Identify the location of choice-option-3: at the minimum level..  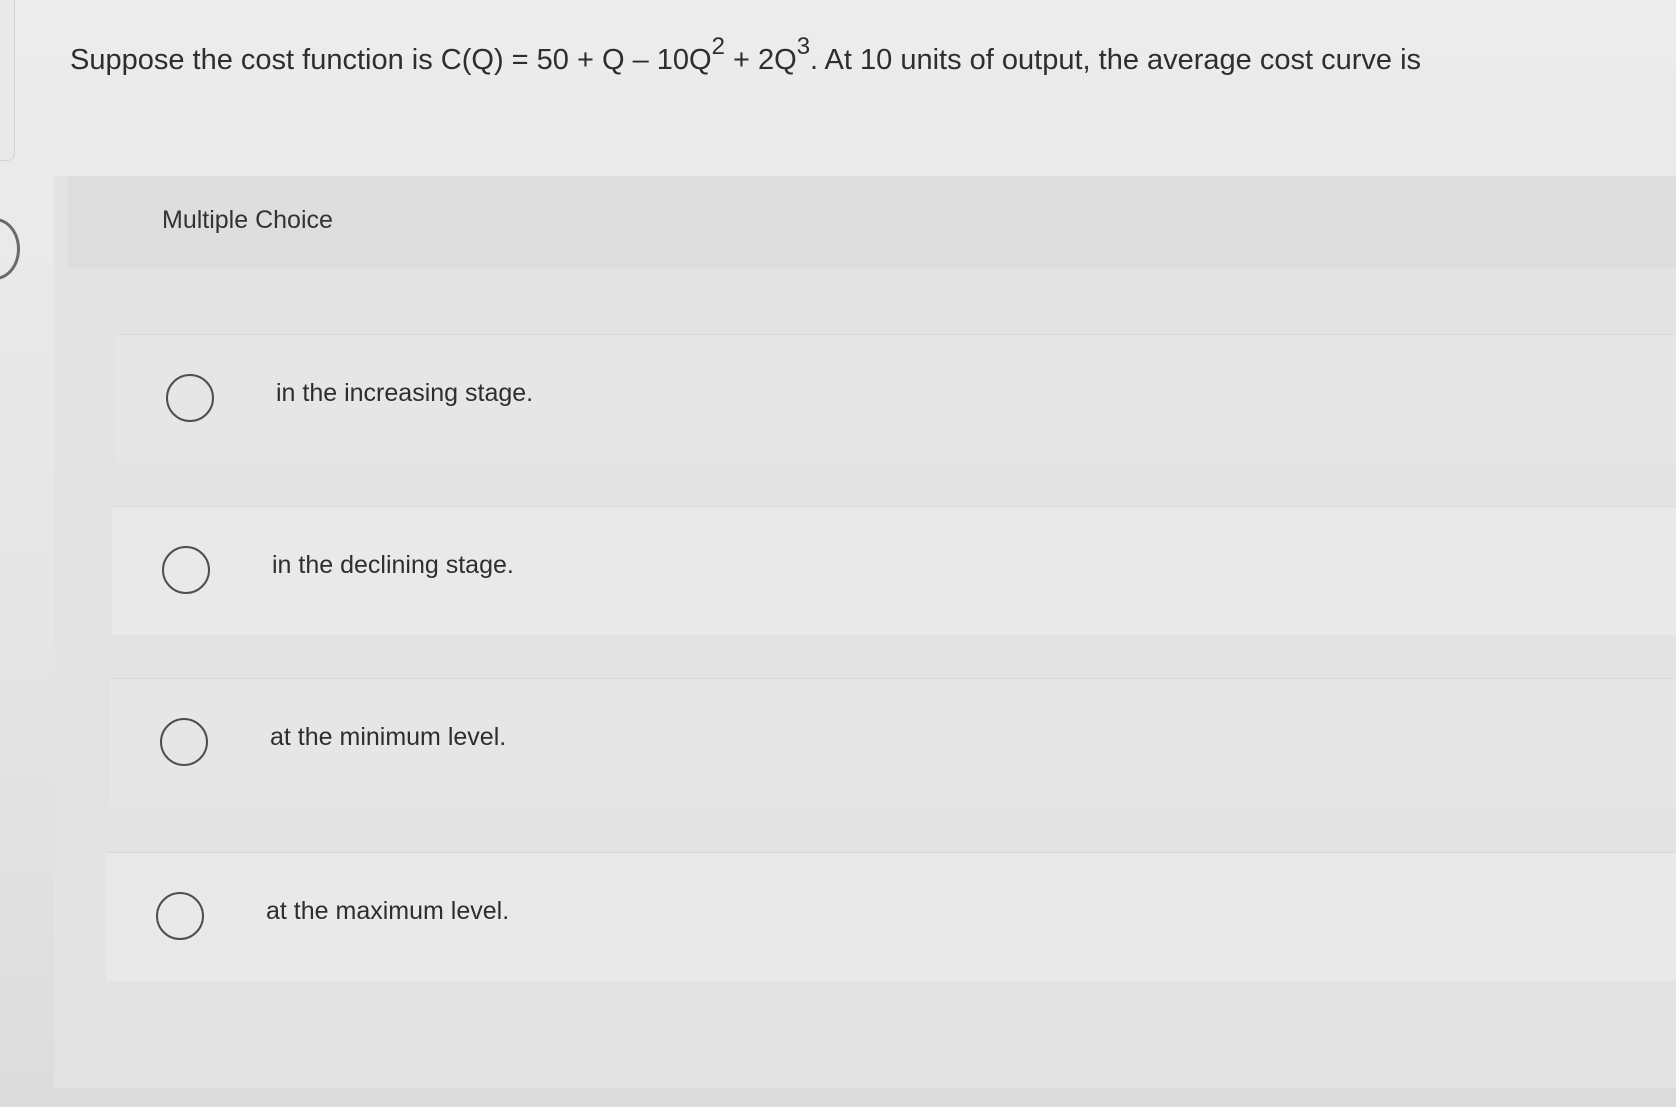
(893, 742).